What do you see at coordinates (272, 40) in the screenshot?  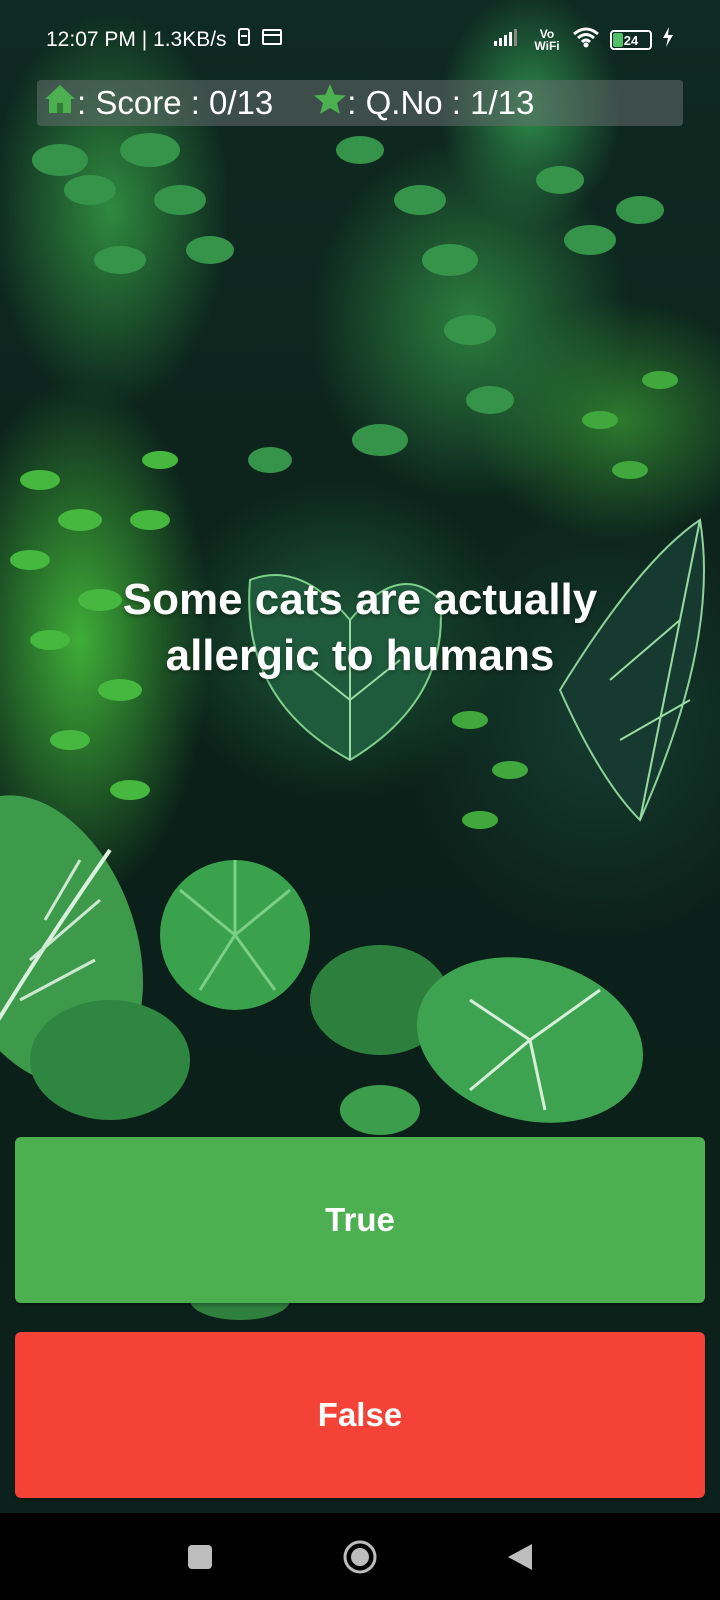 I see `screen-icon` at bounding box center [272, 40].